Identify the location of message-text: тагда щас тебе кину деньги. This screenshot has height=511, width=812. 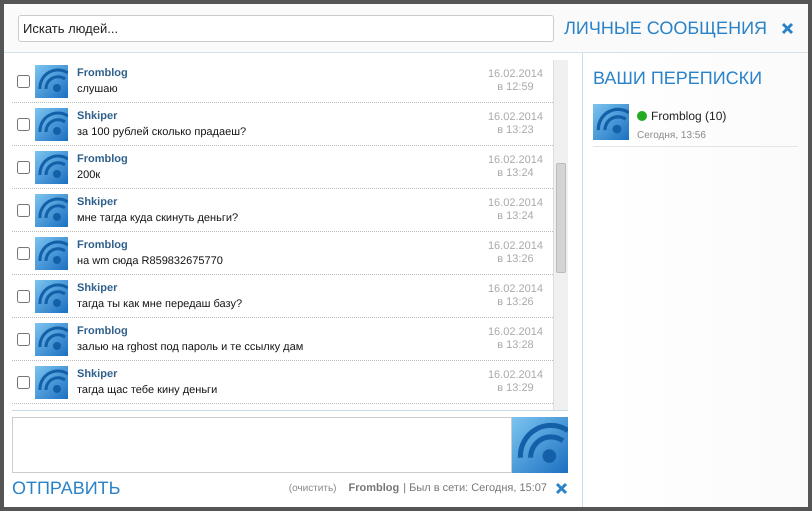
(147, 390).